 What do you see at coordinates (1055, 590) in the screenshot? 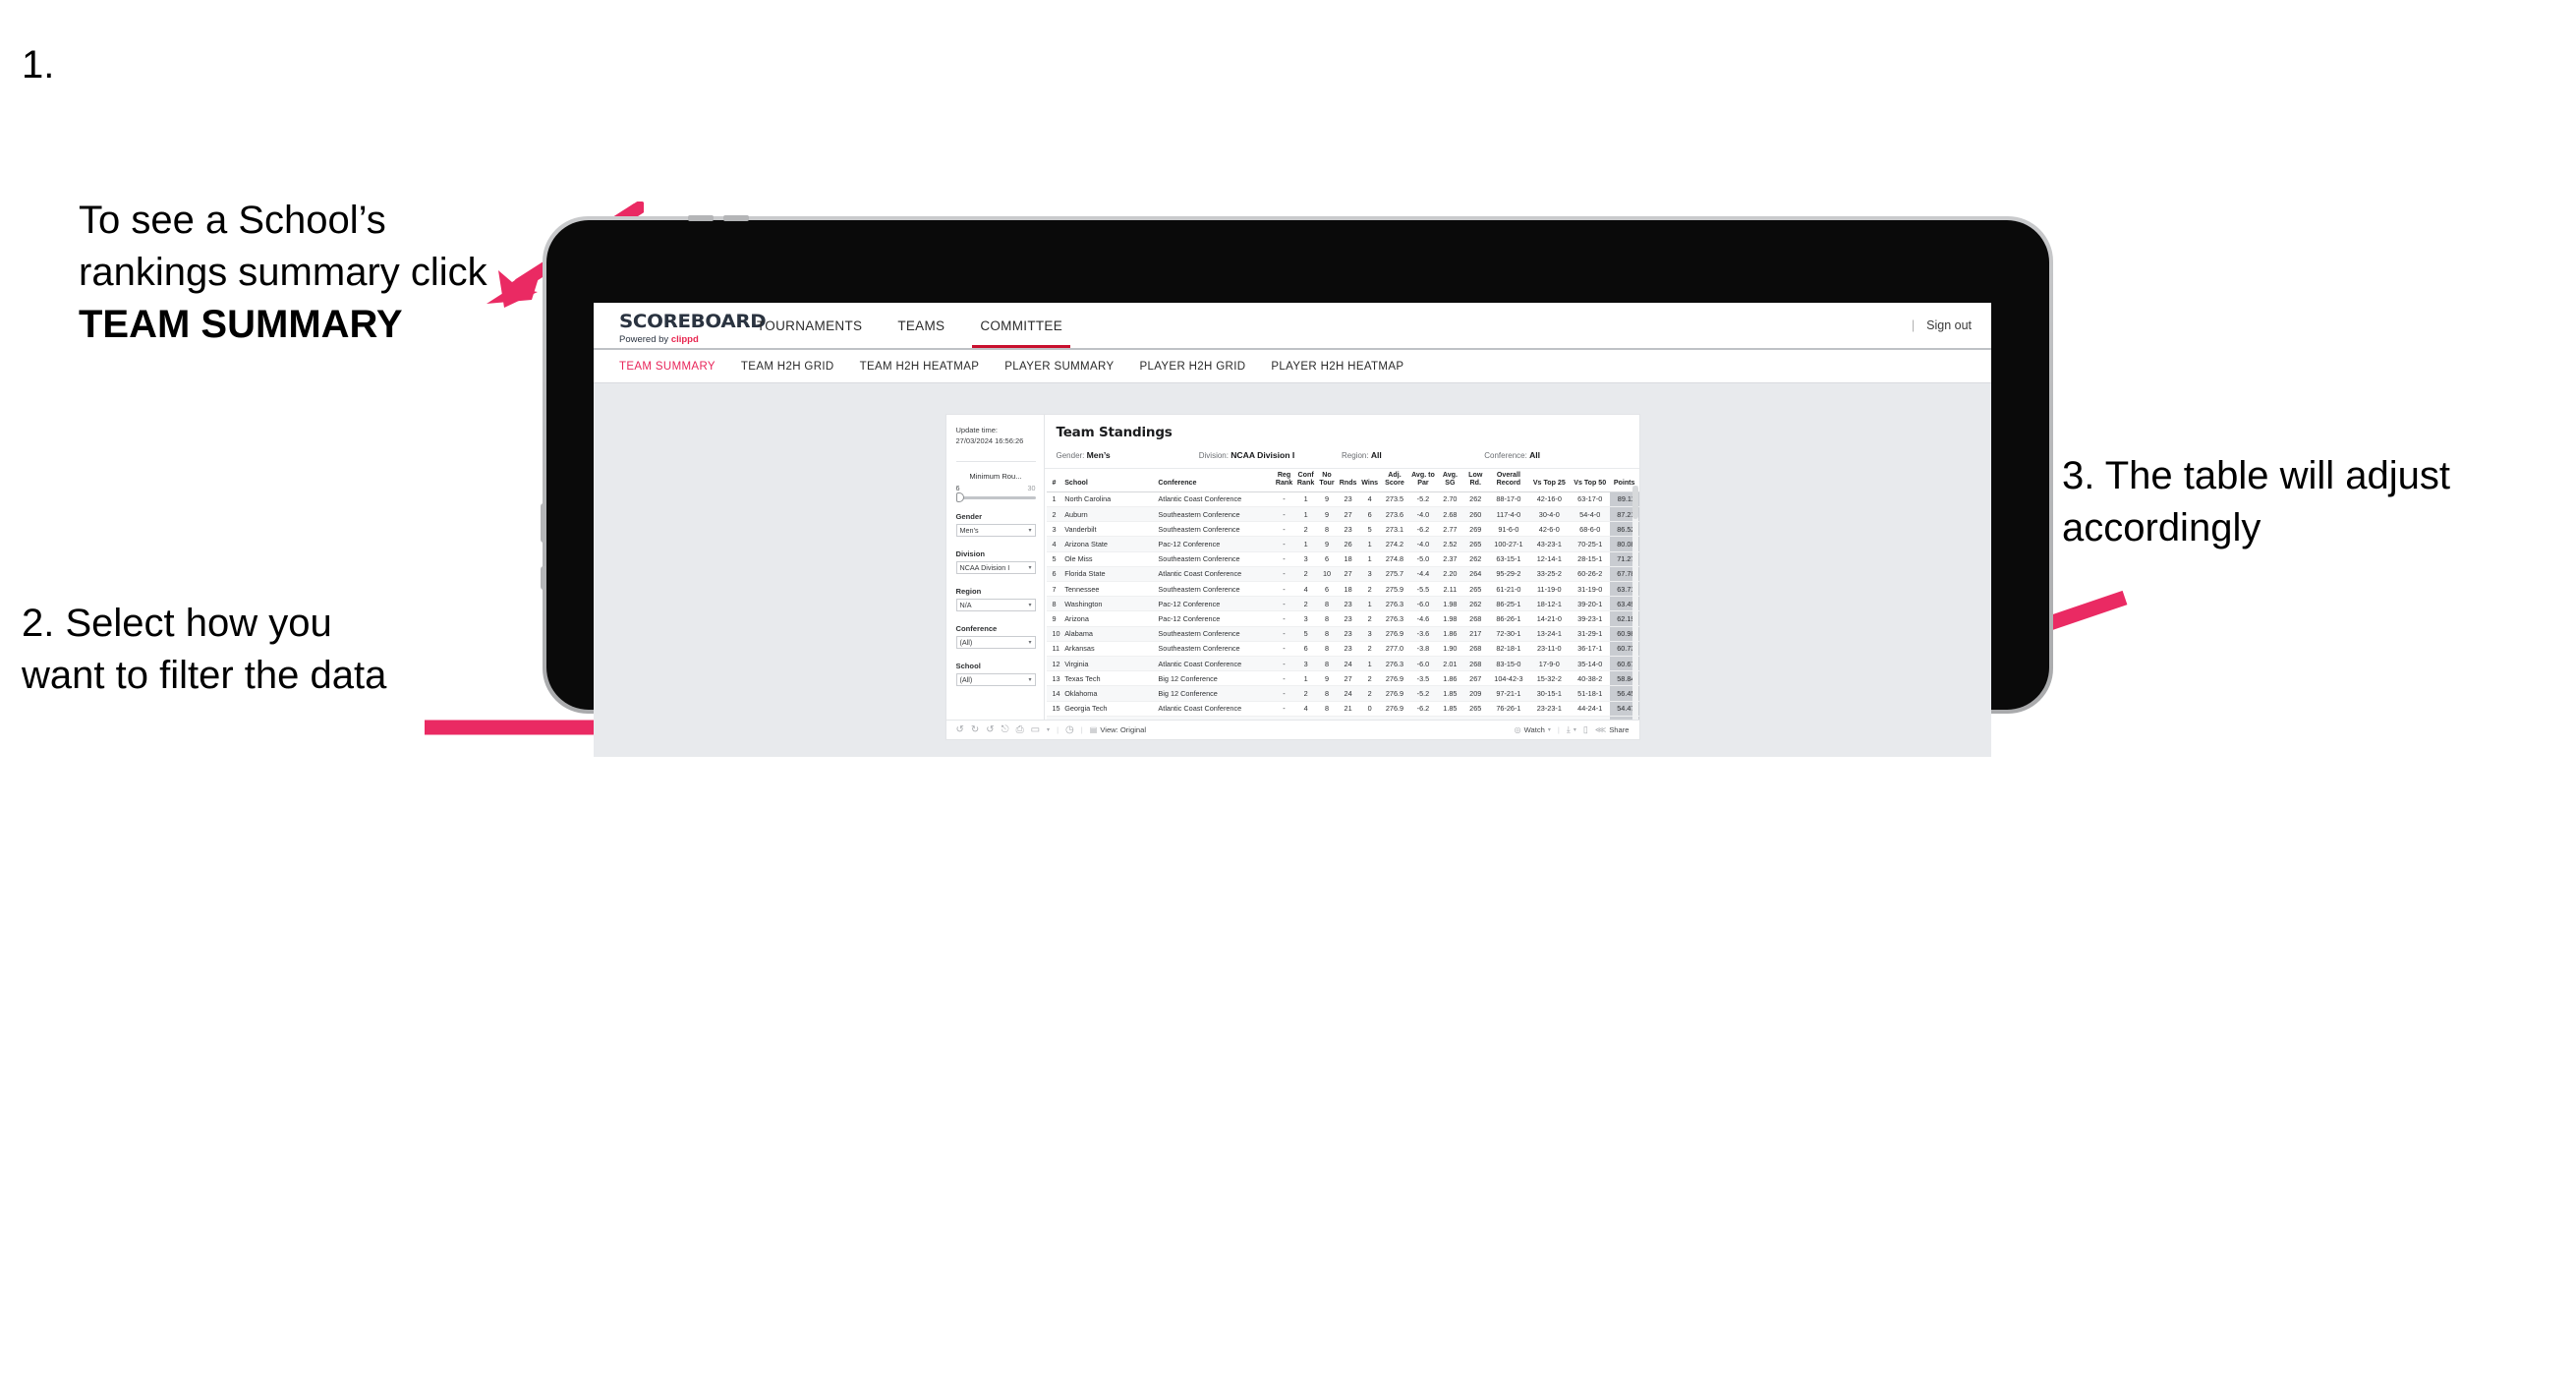
I see `cell-rank: 7` at bounding box center [1055, 590].